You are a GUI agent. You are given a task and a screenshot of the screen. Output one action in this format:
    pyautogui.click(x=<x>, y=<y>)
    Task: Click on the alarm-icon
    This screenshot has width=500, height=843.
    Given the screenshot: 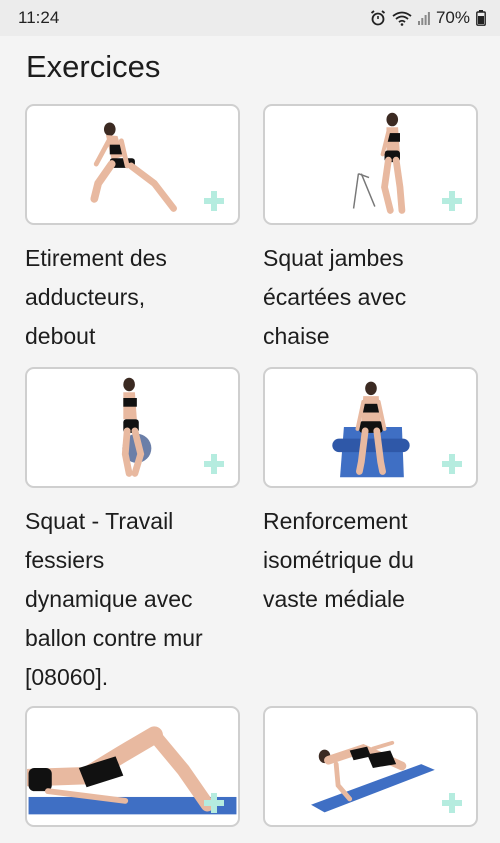 What is the action you would take?
    pyautogui.click(x=378, y=18)
    